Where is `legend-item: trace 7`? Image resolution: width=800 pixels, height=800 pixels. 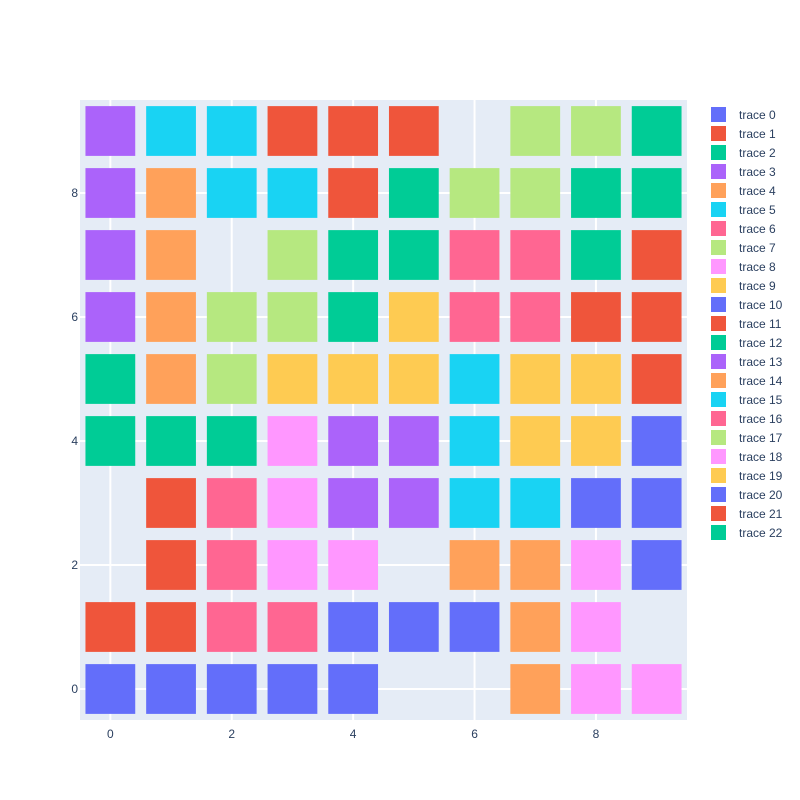 legend-item: trace 7 is located at coordinates (743, 247).